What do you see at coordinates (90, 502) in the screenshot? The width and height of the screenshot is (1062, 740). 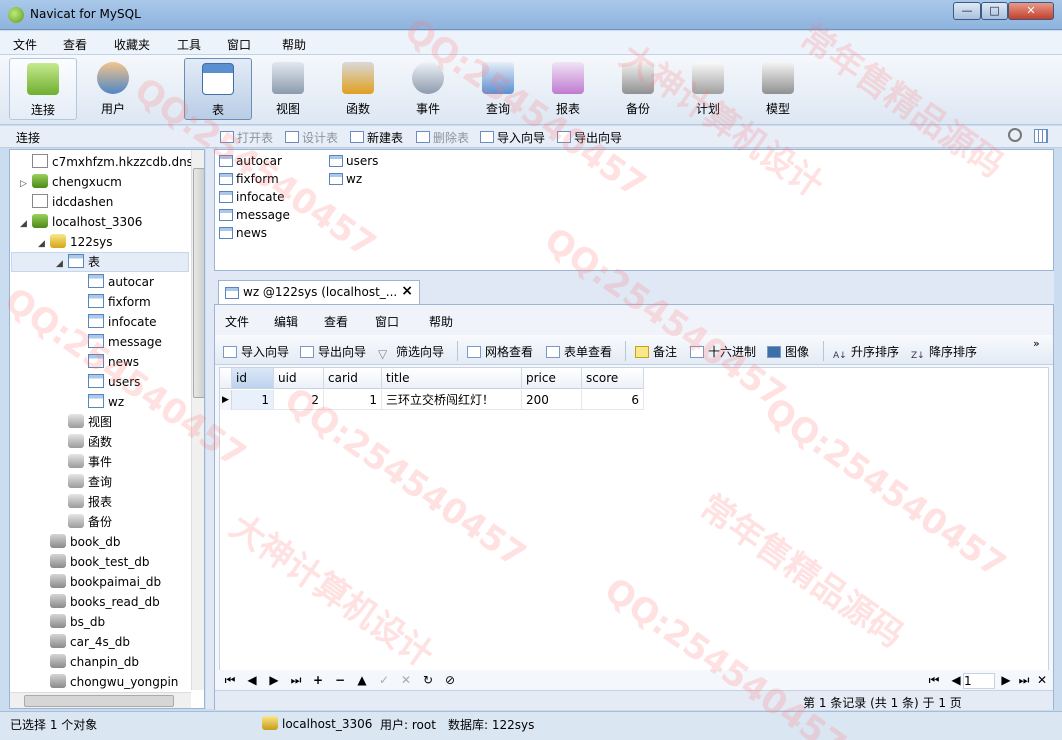 I see `tree-node-reports: 报表` at bounding box center [90, 502].